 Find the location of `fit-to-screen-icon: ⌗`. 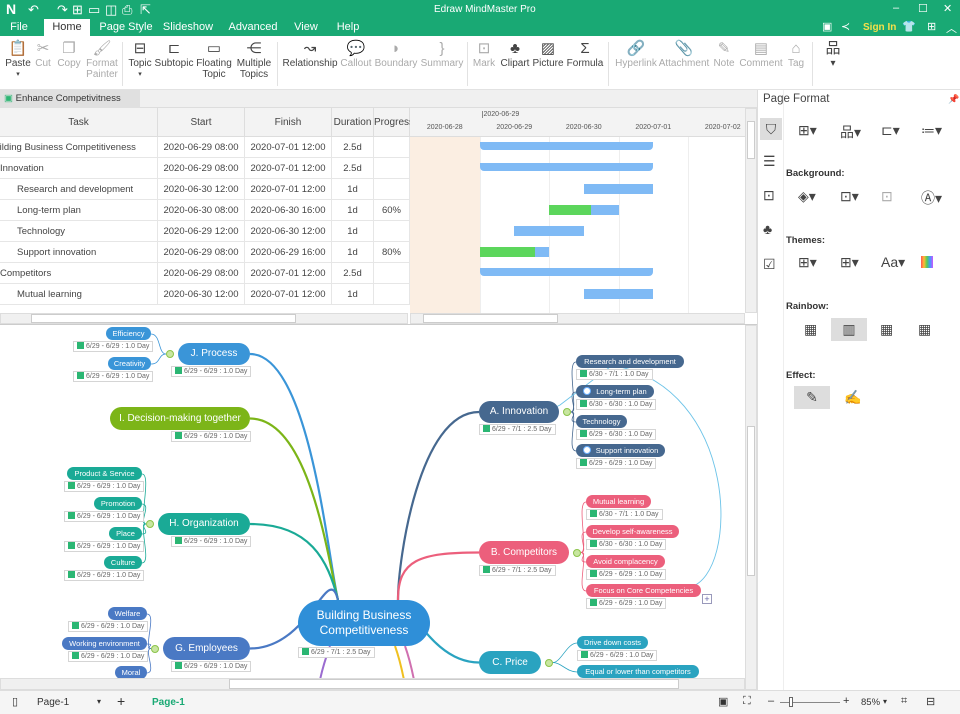

fit-to-screen-icon: ⌗ is located at coordinates (904, 701).